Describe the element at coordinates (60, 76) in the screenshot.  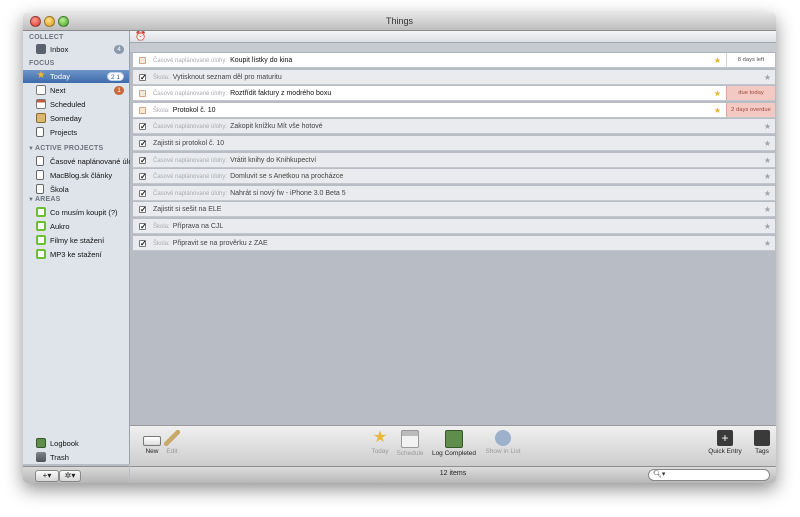
I see `sidebar-item-label: Today` at that location.